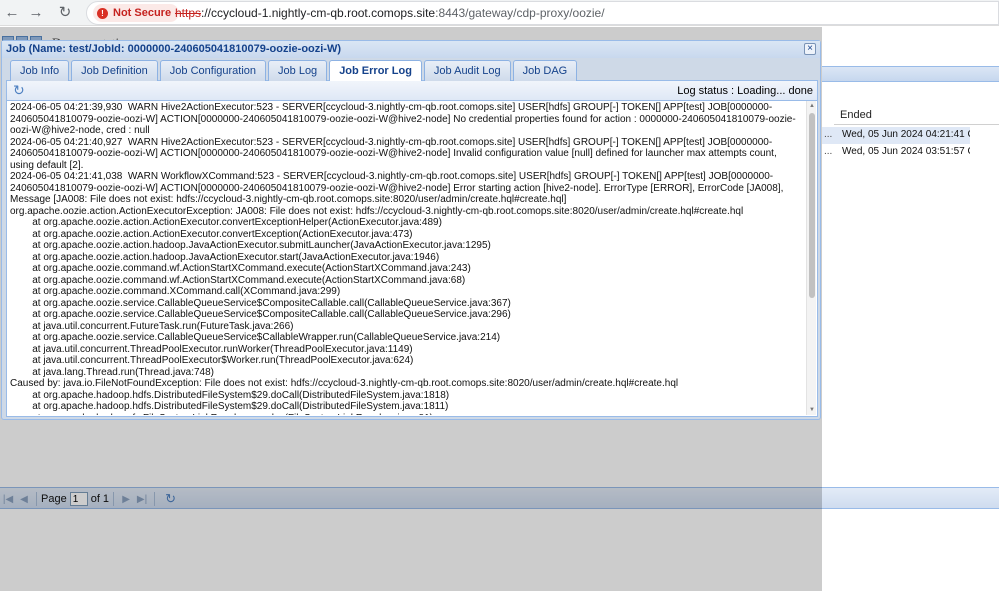 The width and height of the screenshot is (999, 591). What do you see at coordinates (412, 91) in the screenshot?
I see `log-toolbar: ↻ Log status : Loading... done` at bounding box center [412, 91].